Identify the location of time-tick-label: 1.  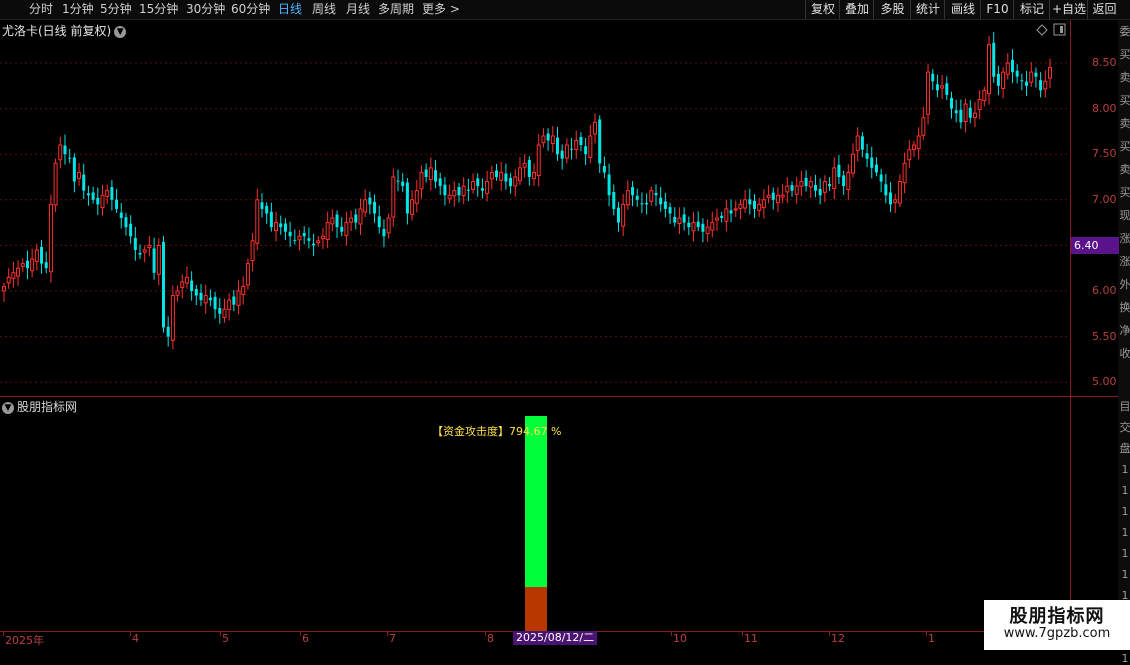
(931, 638).